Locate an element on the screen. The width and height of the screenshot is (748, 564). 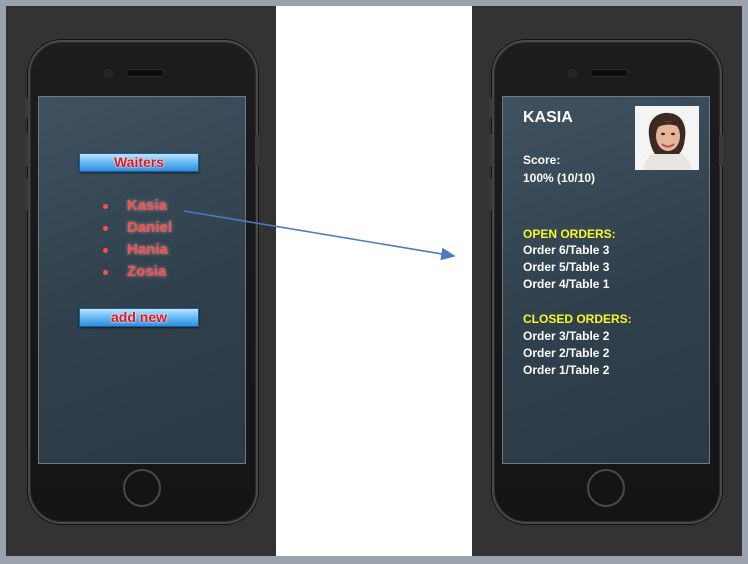
flow-arrow is located at coordinates (319, 235).